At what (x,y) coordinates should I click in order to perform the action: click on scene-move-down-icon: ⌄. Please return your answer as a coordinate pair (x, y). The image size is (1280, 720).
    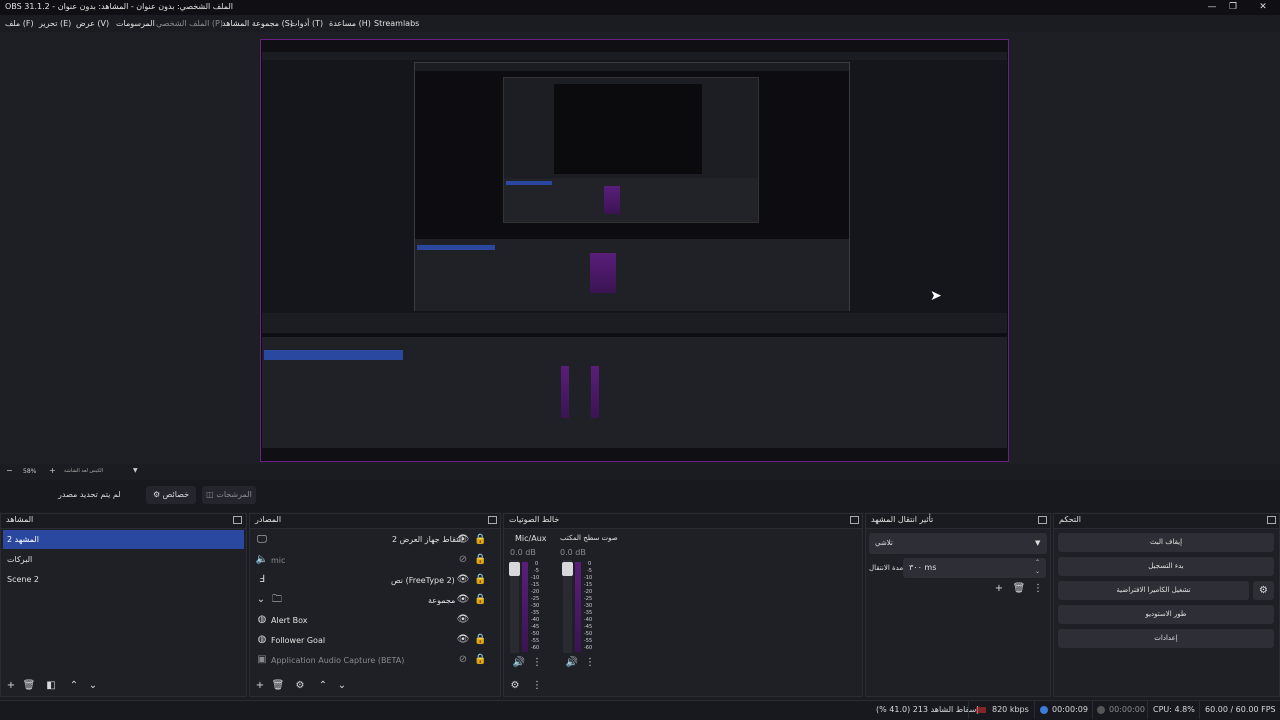
    Looking at the image, I should click on (93, 686).